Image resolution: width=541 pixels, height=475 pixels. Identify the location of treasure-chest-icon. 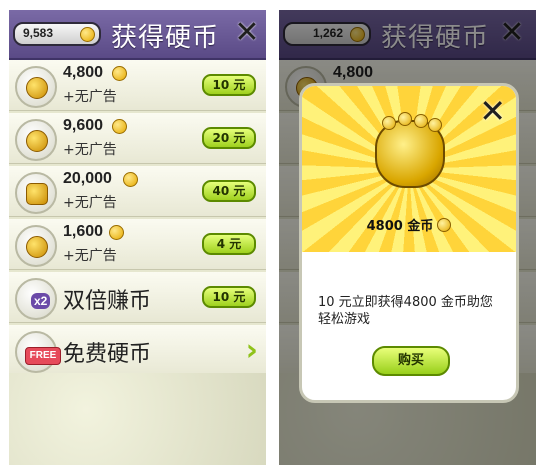
(36, 193).